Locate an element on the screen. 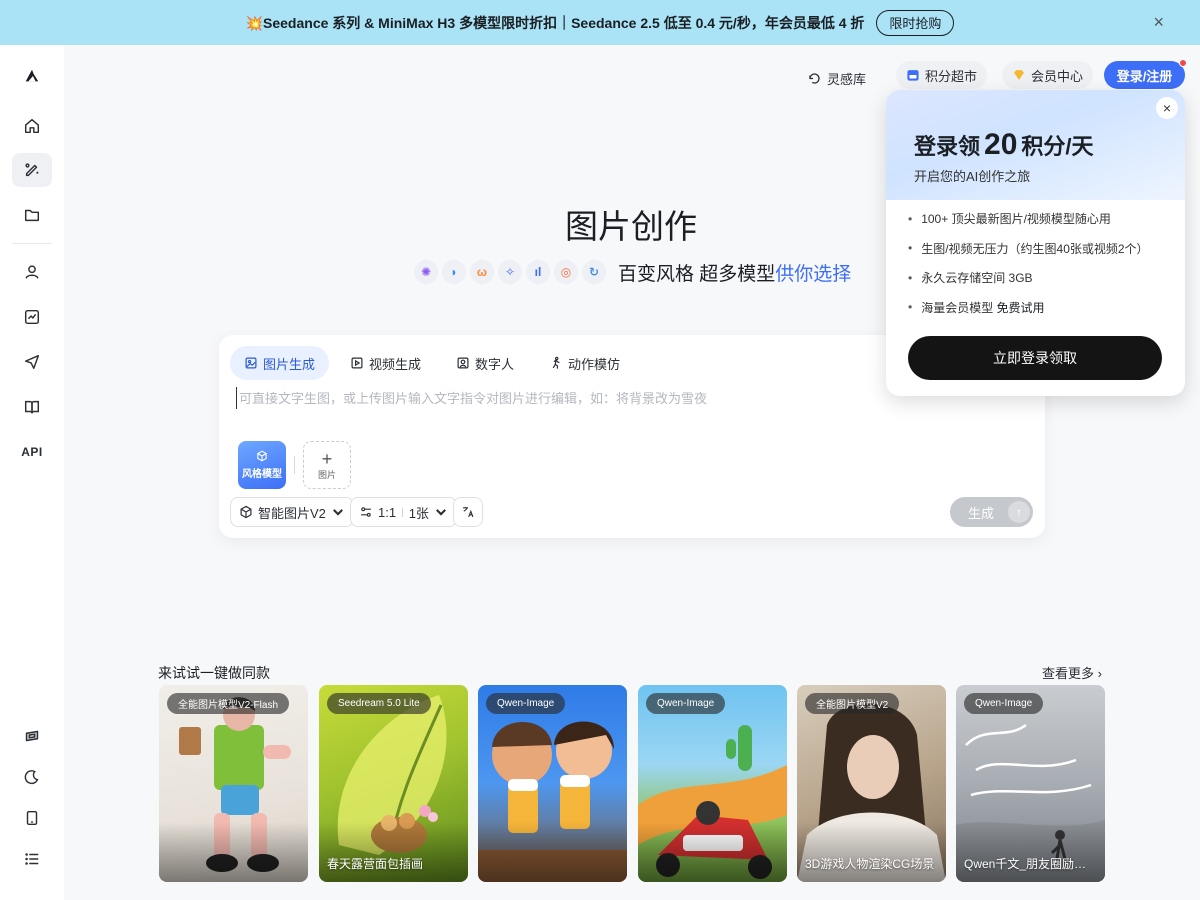 Image resolution: width=1200 pixels, height=900 pixels. api-label: API is located at coordinates (32, 452).